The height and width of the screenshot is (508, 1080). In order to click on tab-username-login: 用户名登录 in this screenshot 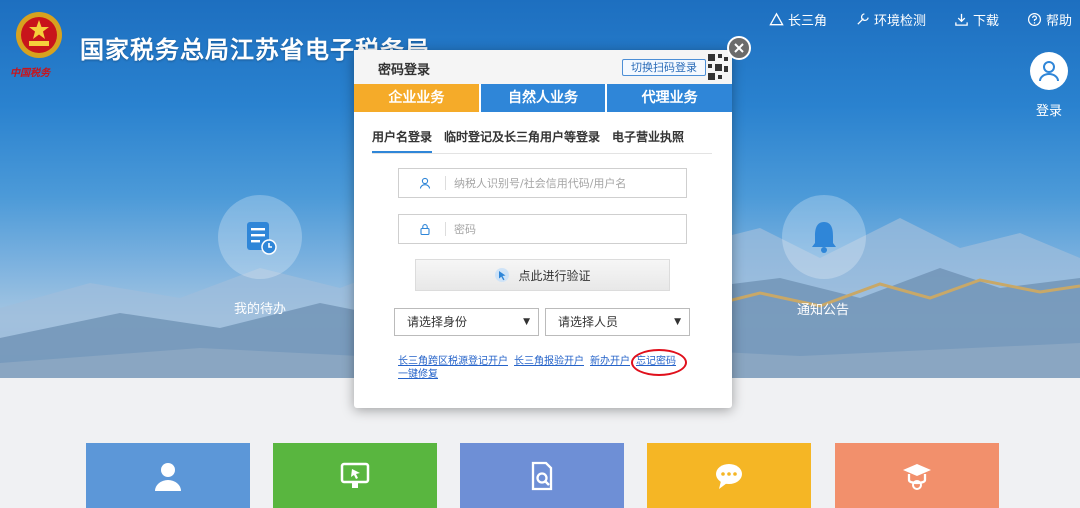, I will do `click(402, 138)`.